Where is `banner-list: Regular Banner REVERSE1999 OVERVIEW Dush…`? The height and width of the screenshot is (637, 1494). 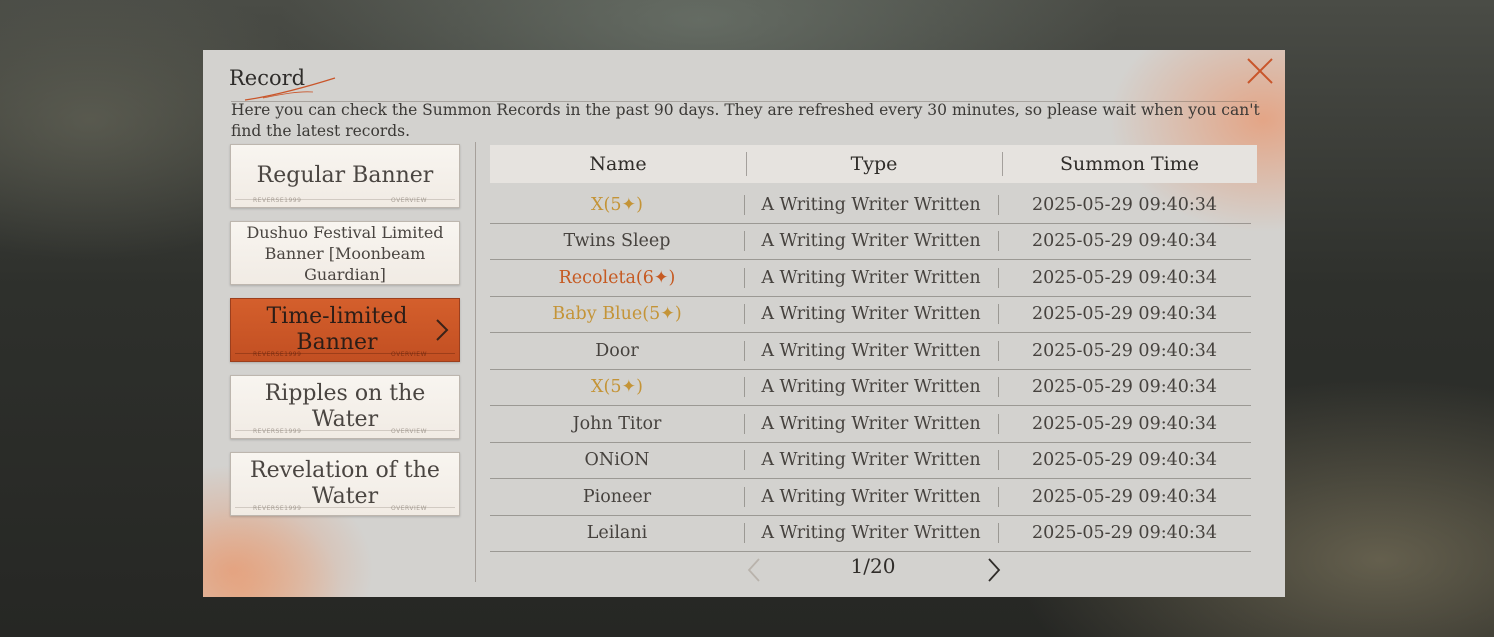
banner-list: Regular Banner REVERSE1999 OVERVIEW Dush… is located at coordinates (346, 336).